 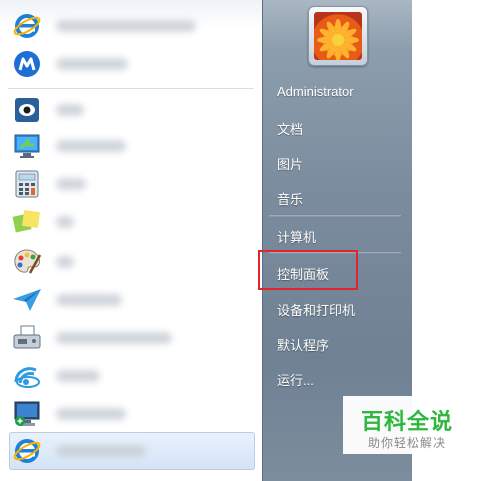 What do you see at coordinates (296, 236) in the screenshot?
I see `menu-item-computer: 计算机` at bounding box center [296, 236].